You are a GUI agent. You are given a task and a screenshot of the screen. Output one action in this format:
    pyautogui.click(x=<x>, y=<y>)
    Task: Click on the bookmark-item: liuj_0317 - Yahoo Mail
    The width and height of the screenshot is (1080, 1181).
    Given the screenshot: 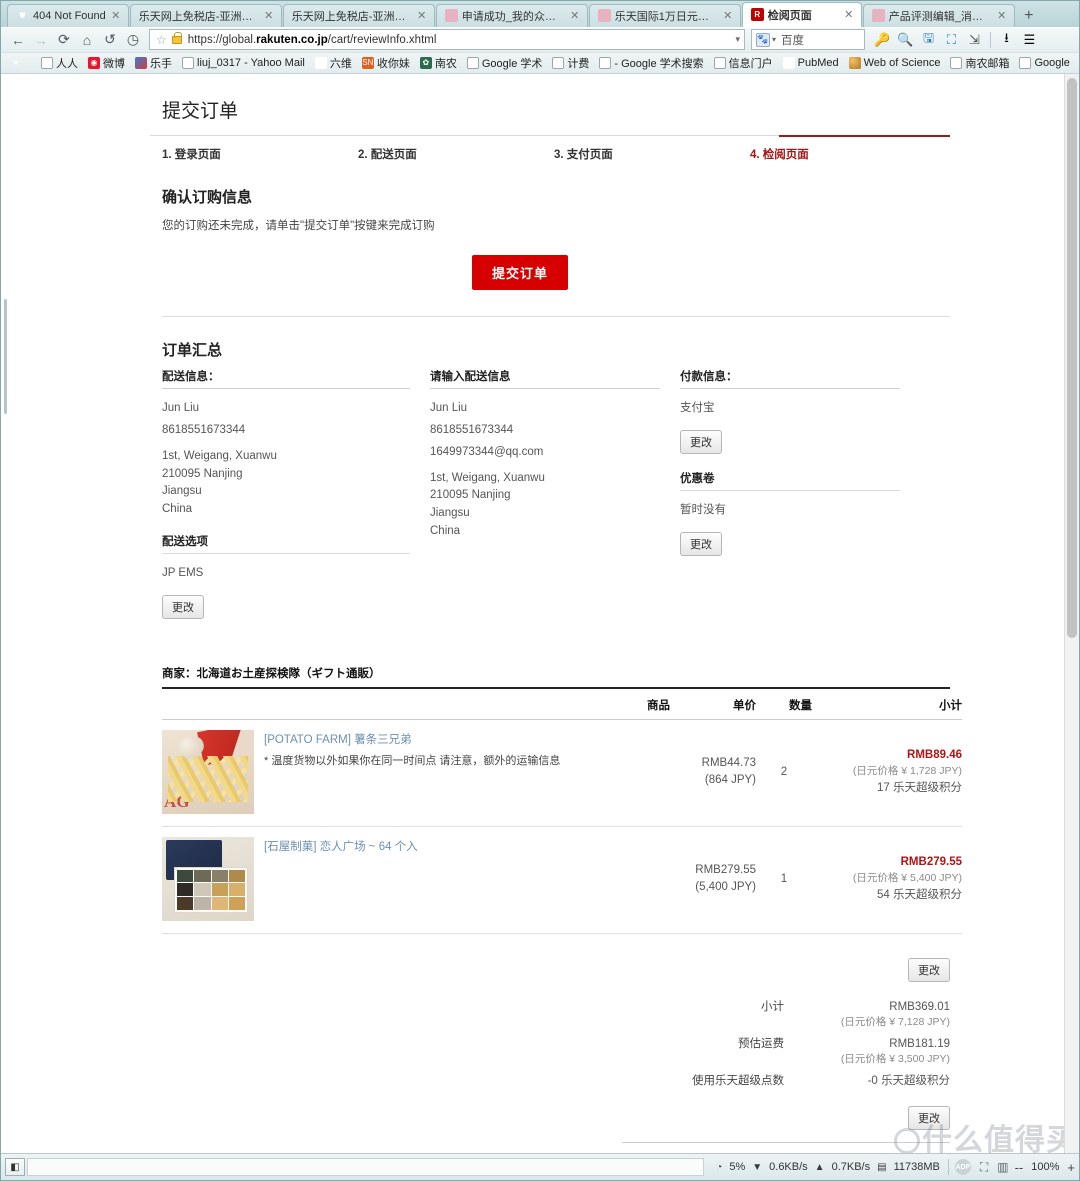 What is the action you would take?
    pyautogui.click(x=243, y=63)
    